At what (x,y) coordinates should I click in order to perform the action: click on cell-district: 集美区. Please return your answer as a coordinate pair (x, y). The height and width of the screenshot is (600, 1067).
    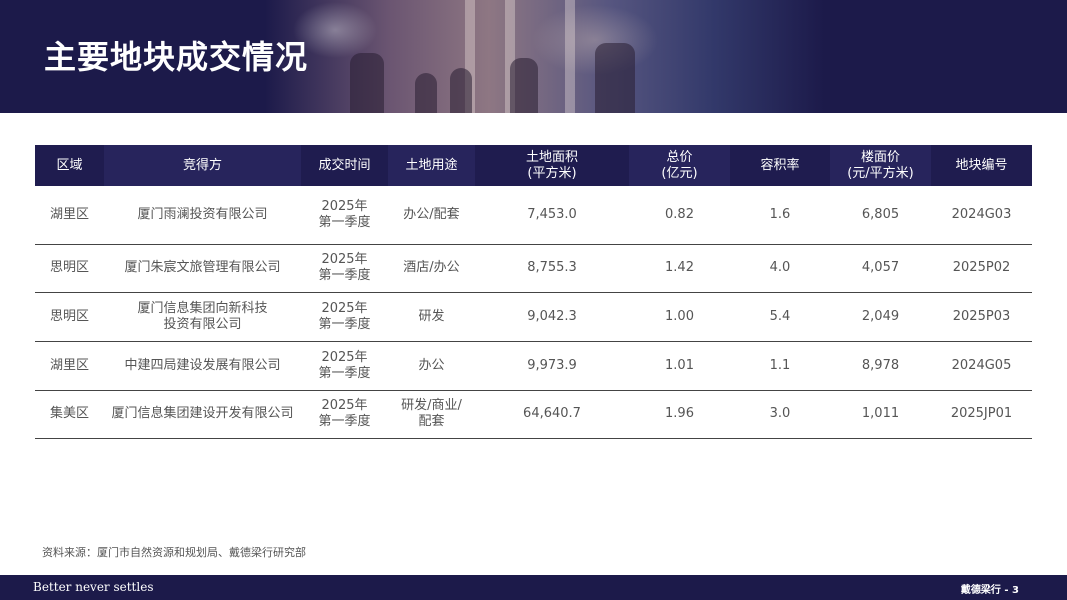
    Looking at the image, I should click on (69, 414).